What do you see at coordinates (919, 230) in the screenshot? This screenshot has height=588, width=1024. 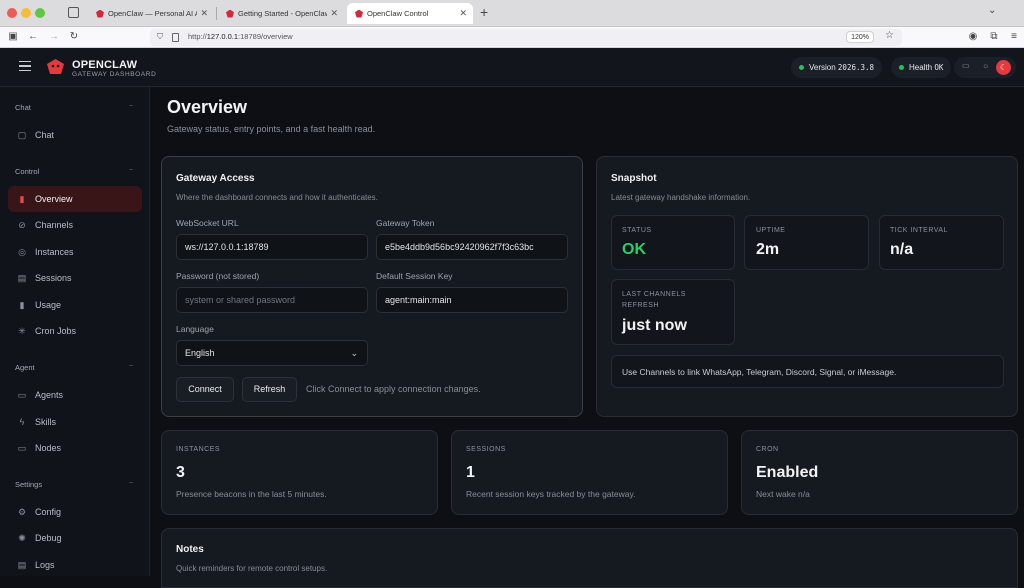 I see `tick-interval-label: TICK INTERVAL` at bounding box center [919, 230].